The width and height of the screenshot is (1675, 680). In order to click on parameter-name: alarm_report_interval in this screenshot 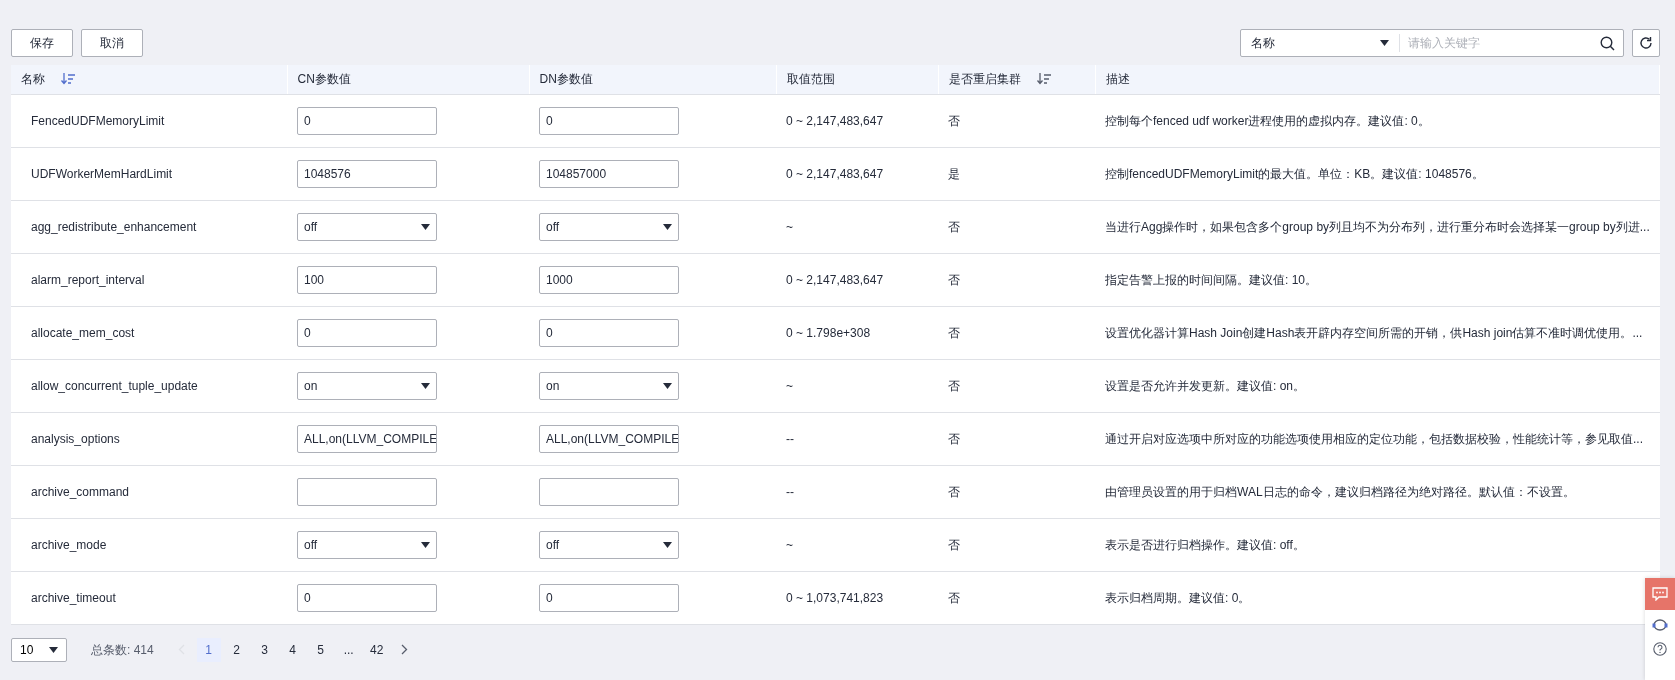, I will do `click(88, 279)`.